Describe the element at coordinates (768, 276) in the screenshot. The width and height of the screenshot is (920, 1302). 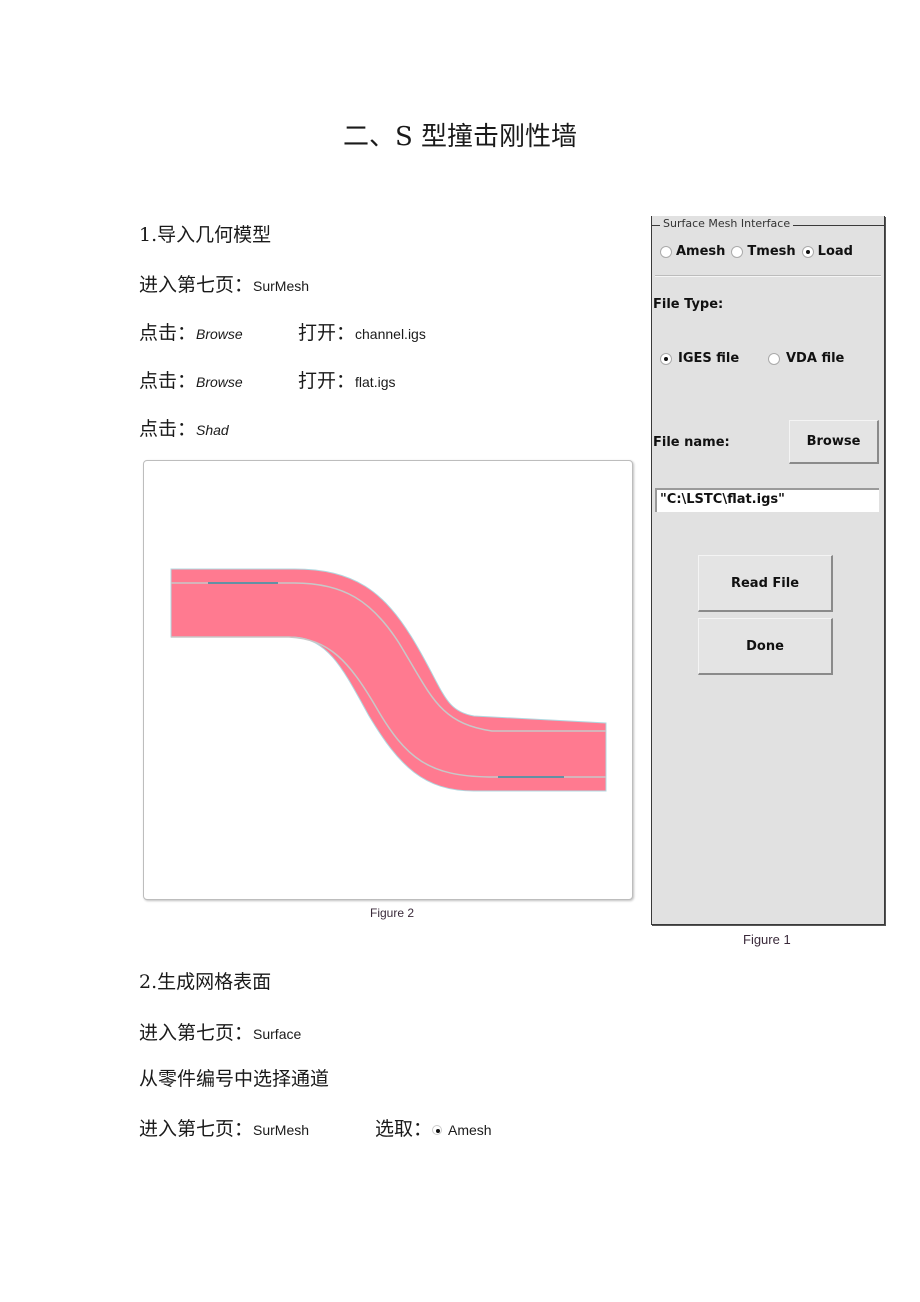
I see `separator` at that location.